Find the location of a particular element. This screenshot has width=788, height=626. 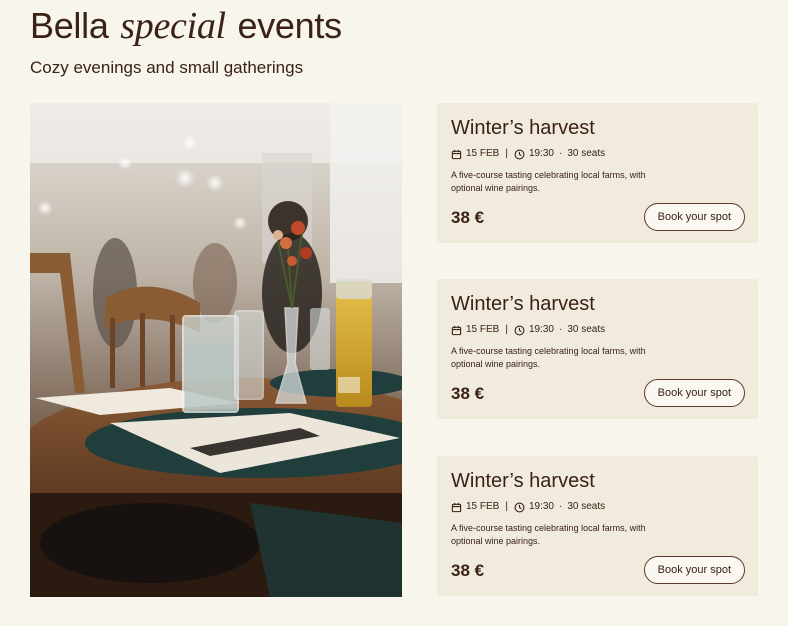

title-accent-special: special is located at coordinates (173, 26).